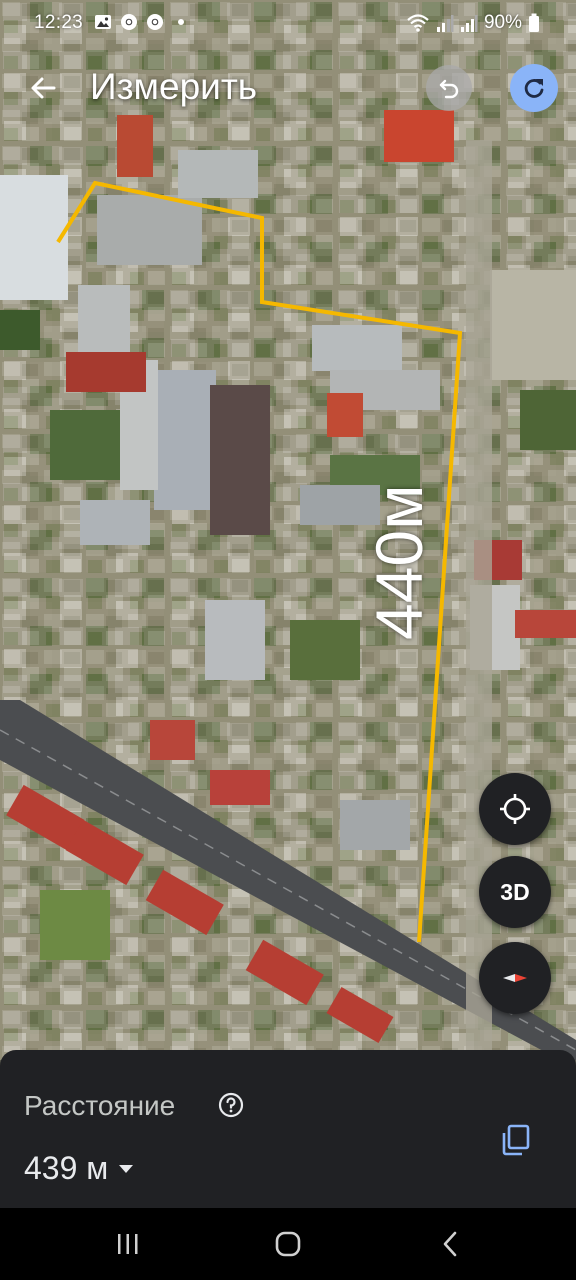  Describe the element at coordinates (288, 23) in the screenshot. I see `status-bar: 12:23 90%` at that location.